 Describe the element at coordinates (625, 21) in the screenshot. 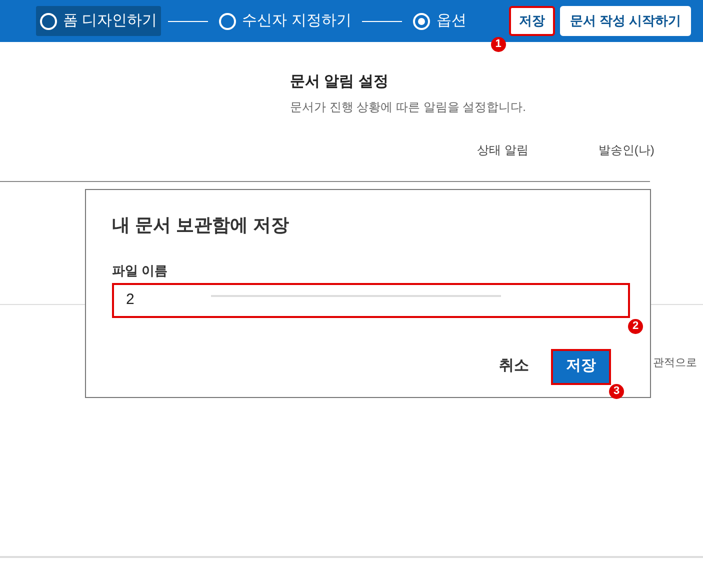

I see `start-document-button: 문서 작성 시작하기` at that location.